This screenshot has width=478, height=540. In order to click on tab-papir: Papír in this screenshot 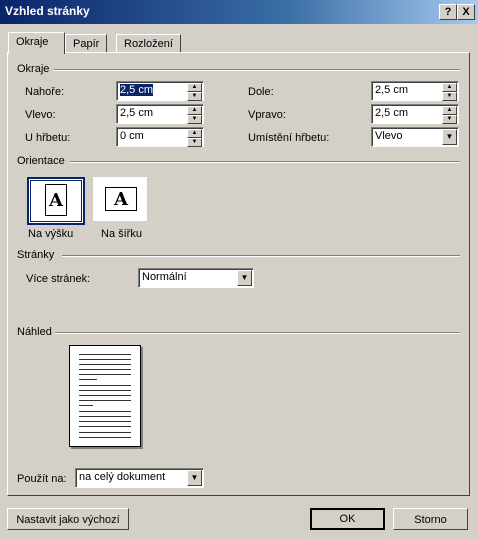, I will do `click(86, 43)`.